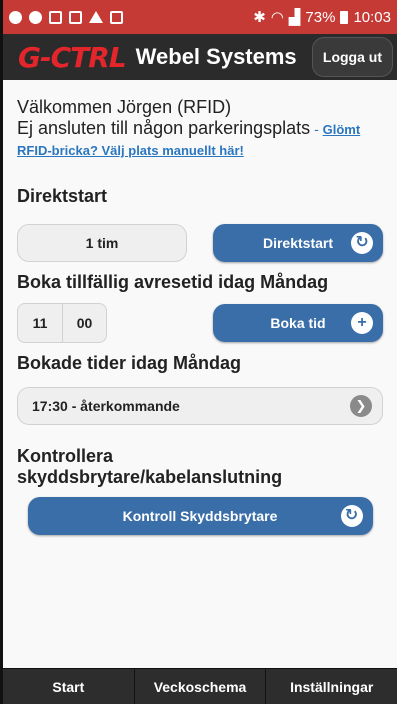 The height and width of the screenshot is (704, 397). Describe the element at coordinates (372, 17) in the screenshot. I see `clock: 10:03` at that location.